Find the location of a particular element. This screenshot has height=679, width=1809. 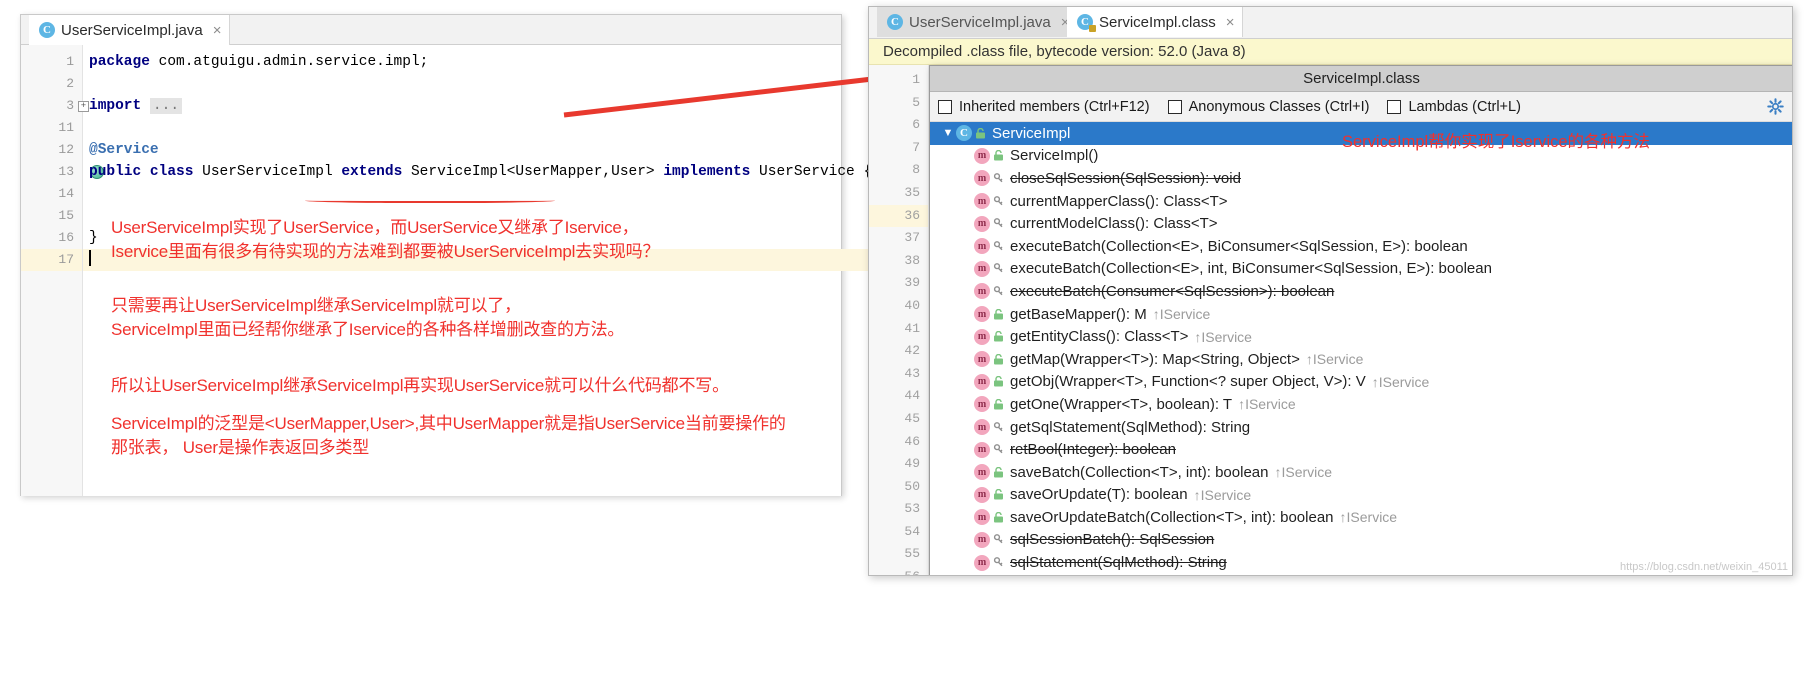

member-row: m getBaseMapper(): M ↑IService is located at coordinates (1361, 314).